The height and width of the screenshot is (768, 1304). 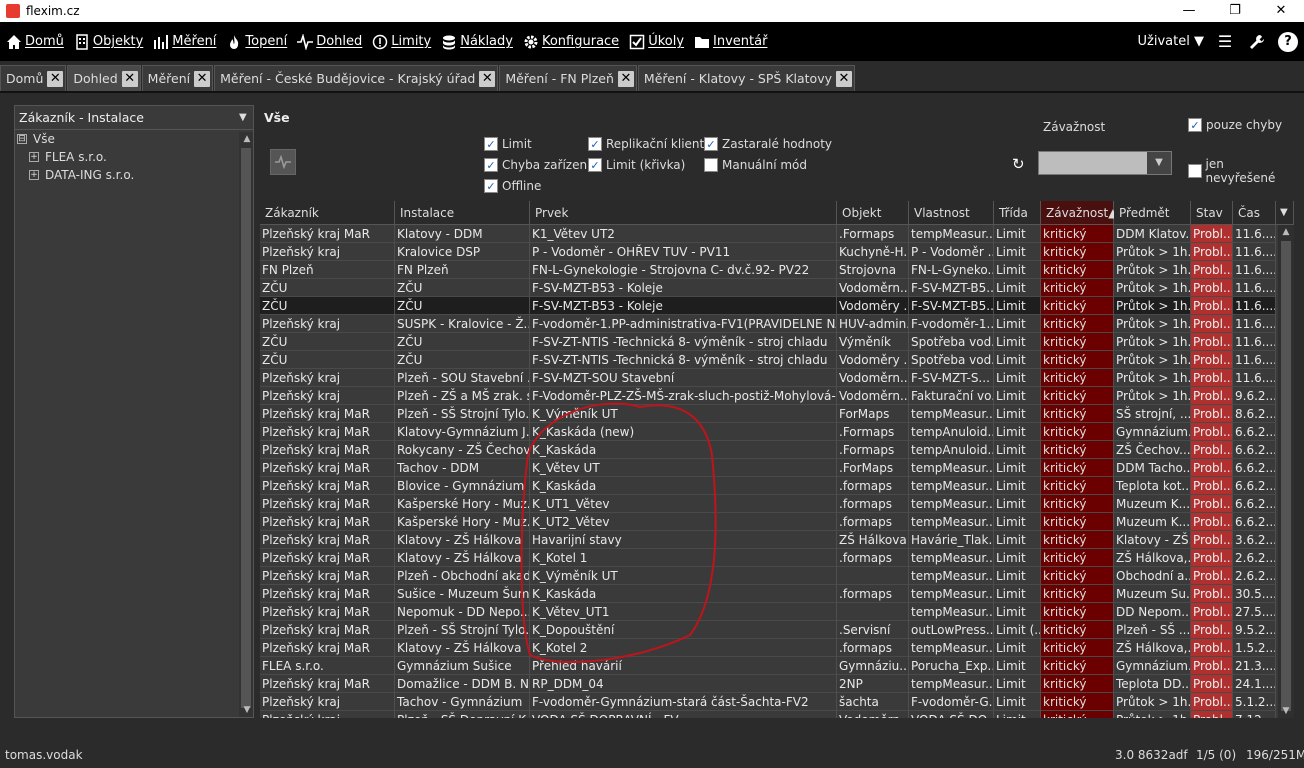 What do you see at coordinates (1281, 11) in the screenshot?
I see `close-window-button: ✕` at bounding box center [1281, 11].